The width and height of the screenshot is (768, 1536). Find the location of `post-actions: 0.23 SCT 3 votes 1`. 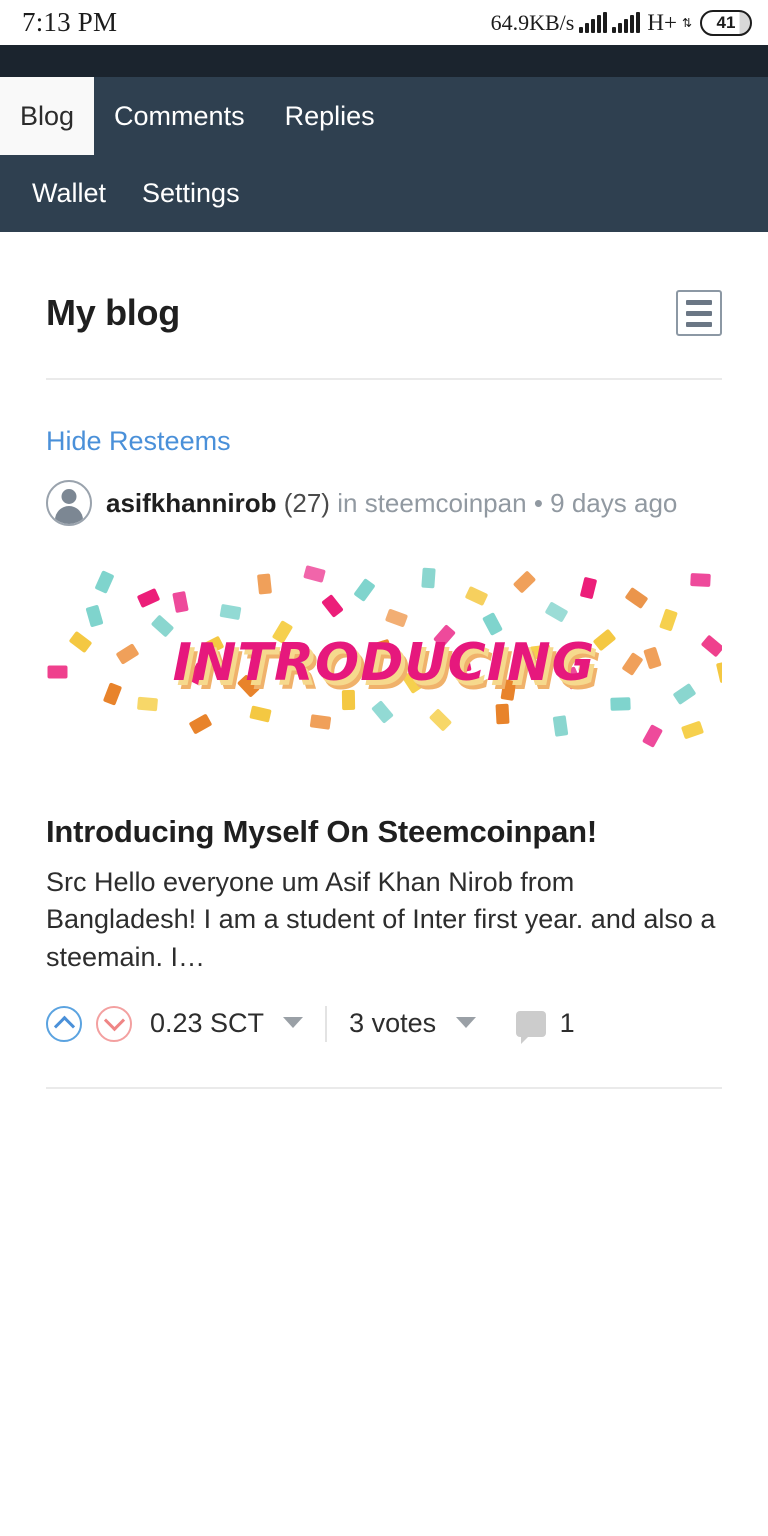

post-actions: 0.23 SCT 3 votes 1 is located at coordinates (384, 1024).